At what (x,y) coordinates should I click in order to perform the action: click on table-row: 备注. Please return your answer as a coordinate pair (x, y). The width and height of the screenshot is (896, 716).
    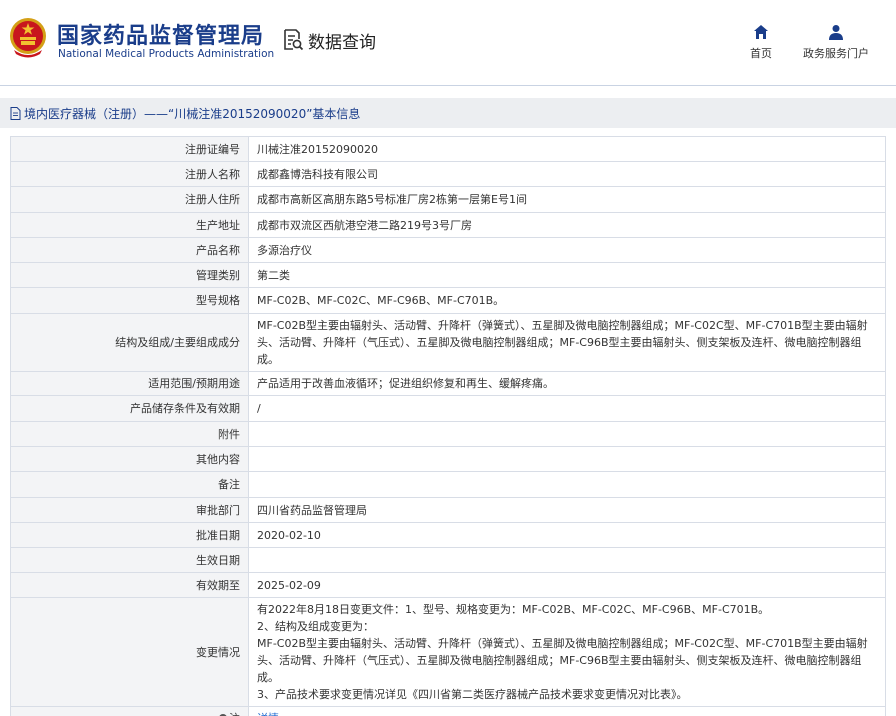
    Looking at the image, I should click on (448, 484).